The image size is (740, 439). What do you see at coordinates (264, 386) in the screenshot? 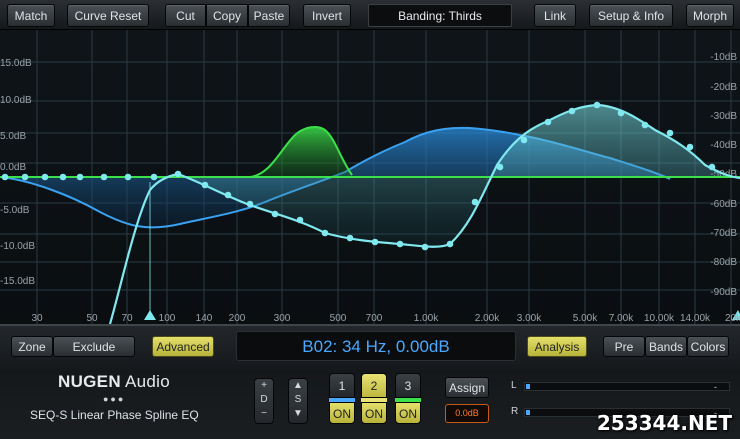
I see `depth-increase-icon: +` at bounding box center [264, 386].